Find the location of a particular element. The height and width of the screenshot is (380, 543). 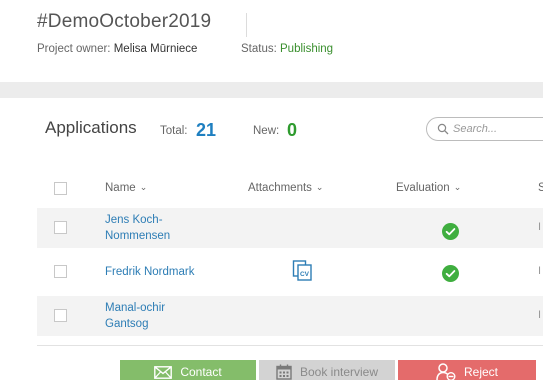

project-status: Status: Publishing is located at coordinates (287, 49).